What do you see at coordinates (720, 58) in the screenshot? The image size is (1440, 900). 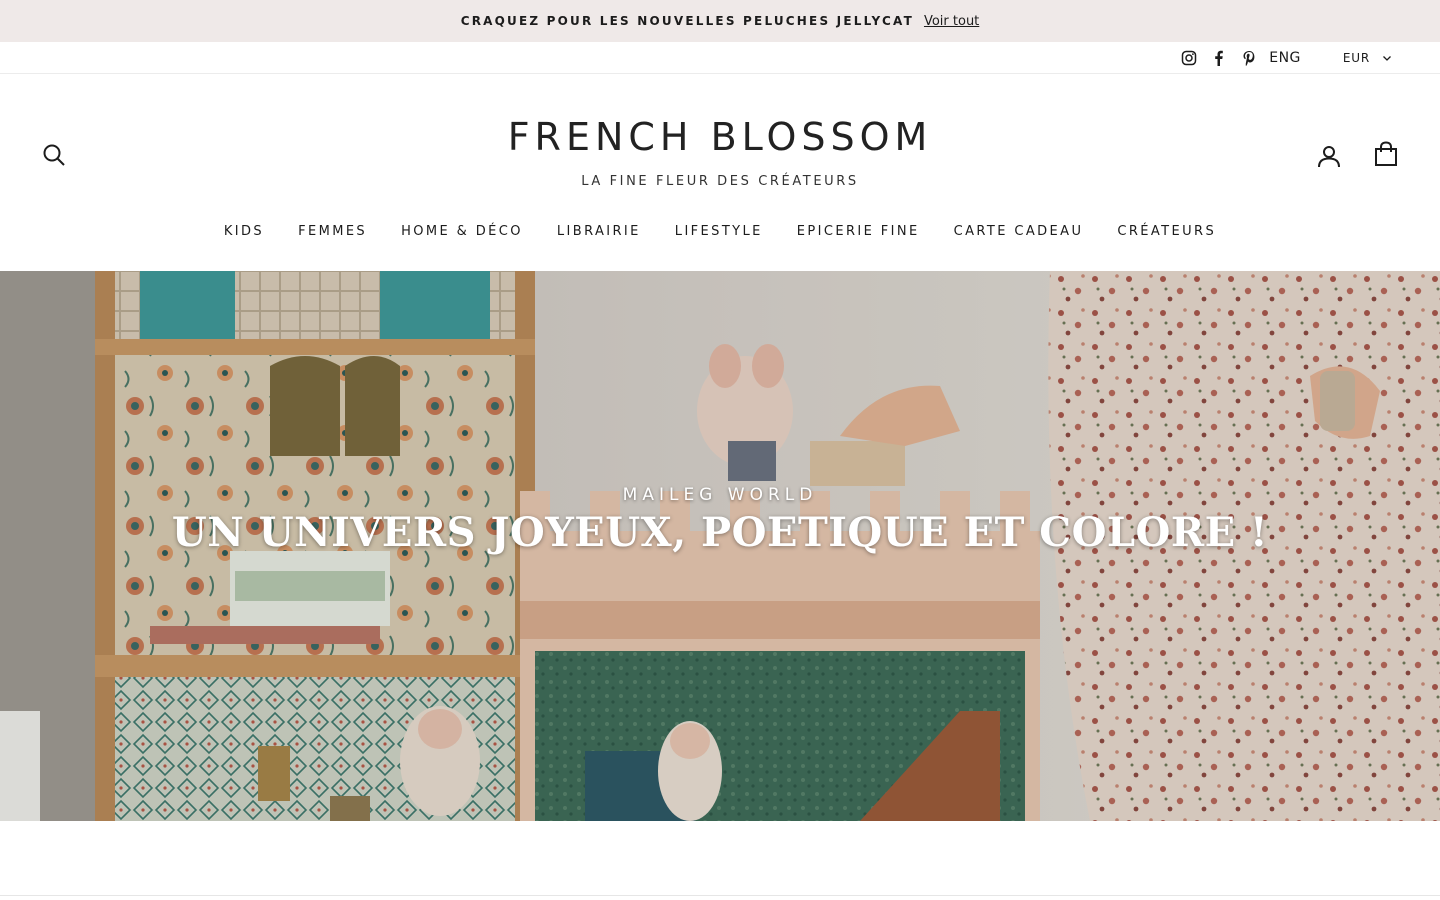 I see `utility-bar: ENG EUR` at bounding box center [720, 58].